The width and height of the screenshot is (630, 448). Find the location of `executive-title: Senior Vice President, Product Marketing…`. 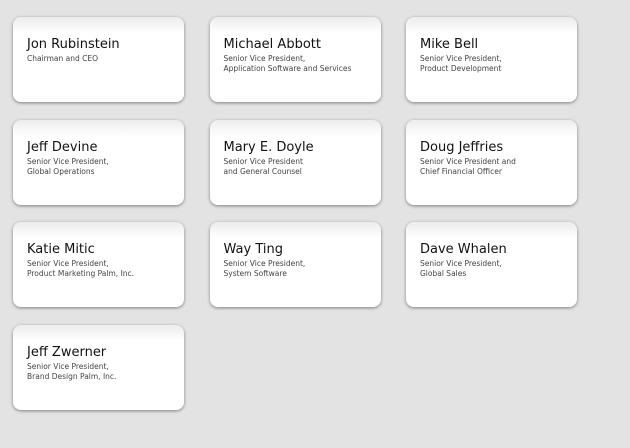

executive-title: Senior Vice President, Product Marketing… is located at coordinates (81, 268).